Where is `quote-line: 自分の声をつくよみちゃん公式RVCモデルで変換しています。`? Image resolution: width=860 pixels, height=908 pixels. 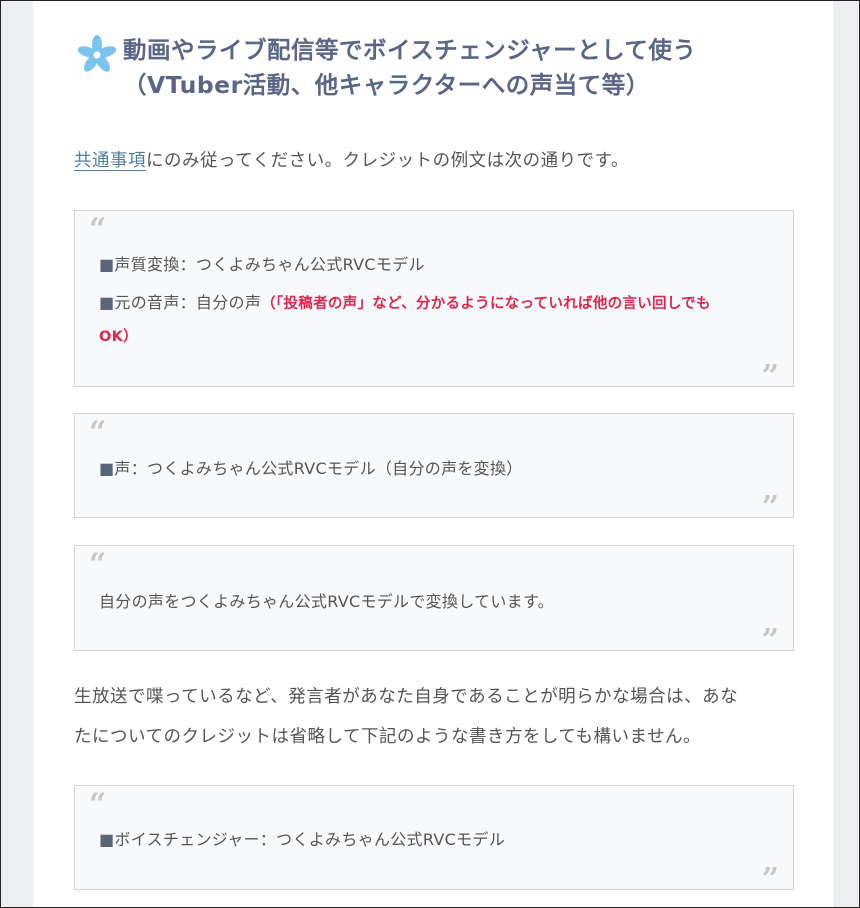
quote-line: 自分の声をつくよみちゃん公式RVCモデルで変換しています。 is located at coordinates (326, 600).